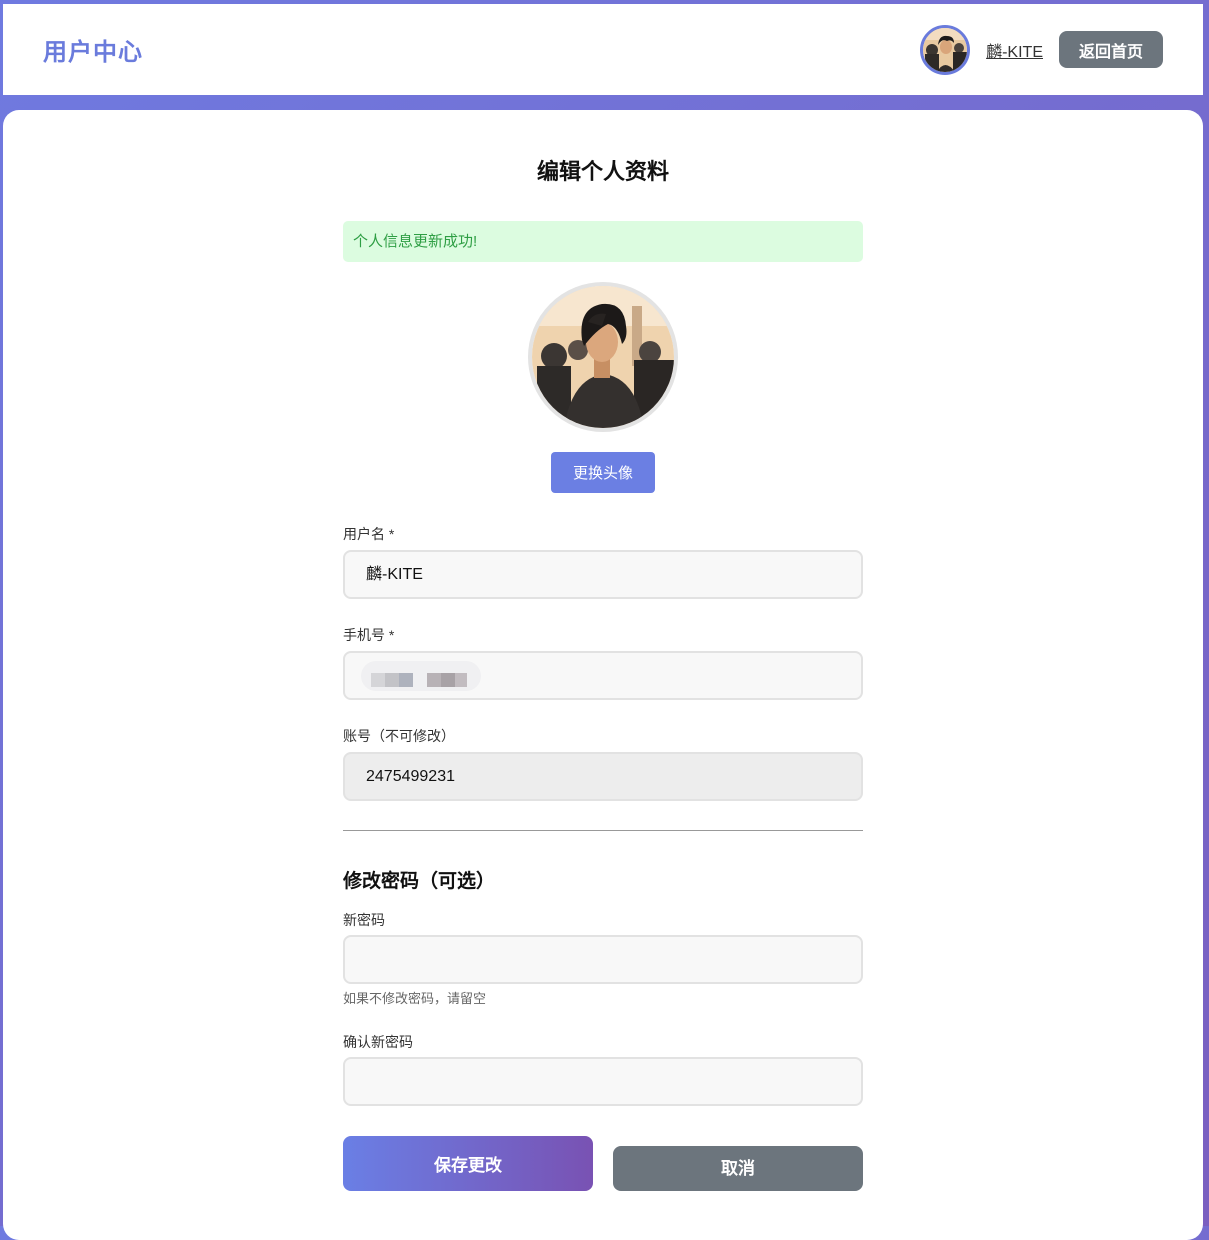  What do you see at coordinates (93, 52) in the screenshot?
I see `brand-title: 用户中心` at bounding box center [93, 52].